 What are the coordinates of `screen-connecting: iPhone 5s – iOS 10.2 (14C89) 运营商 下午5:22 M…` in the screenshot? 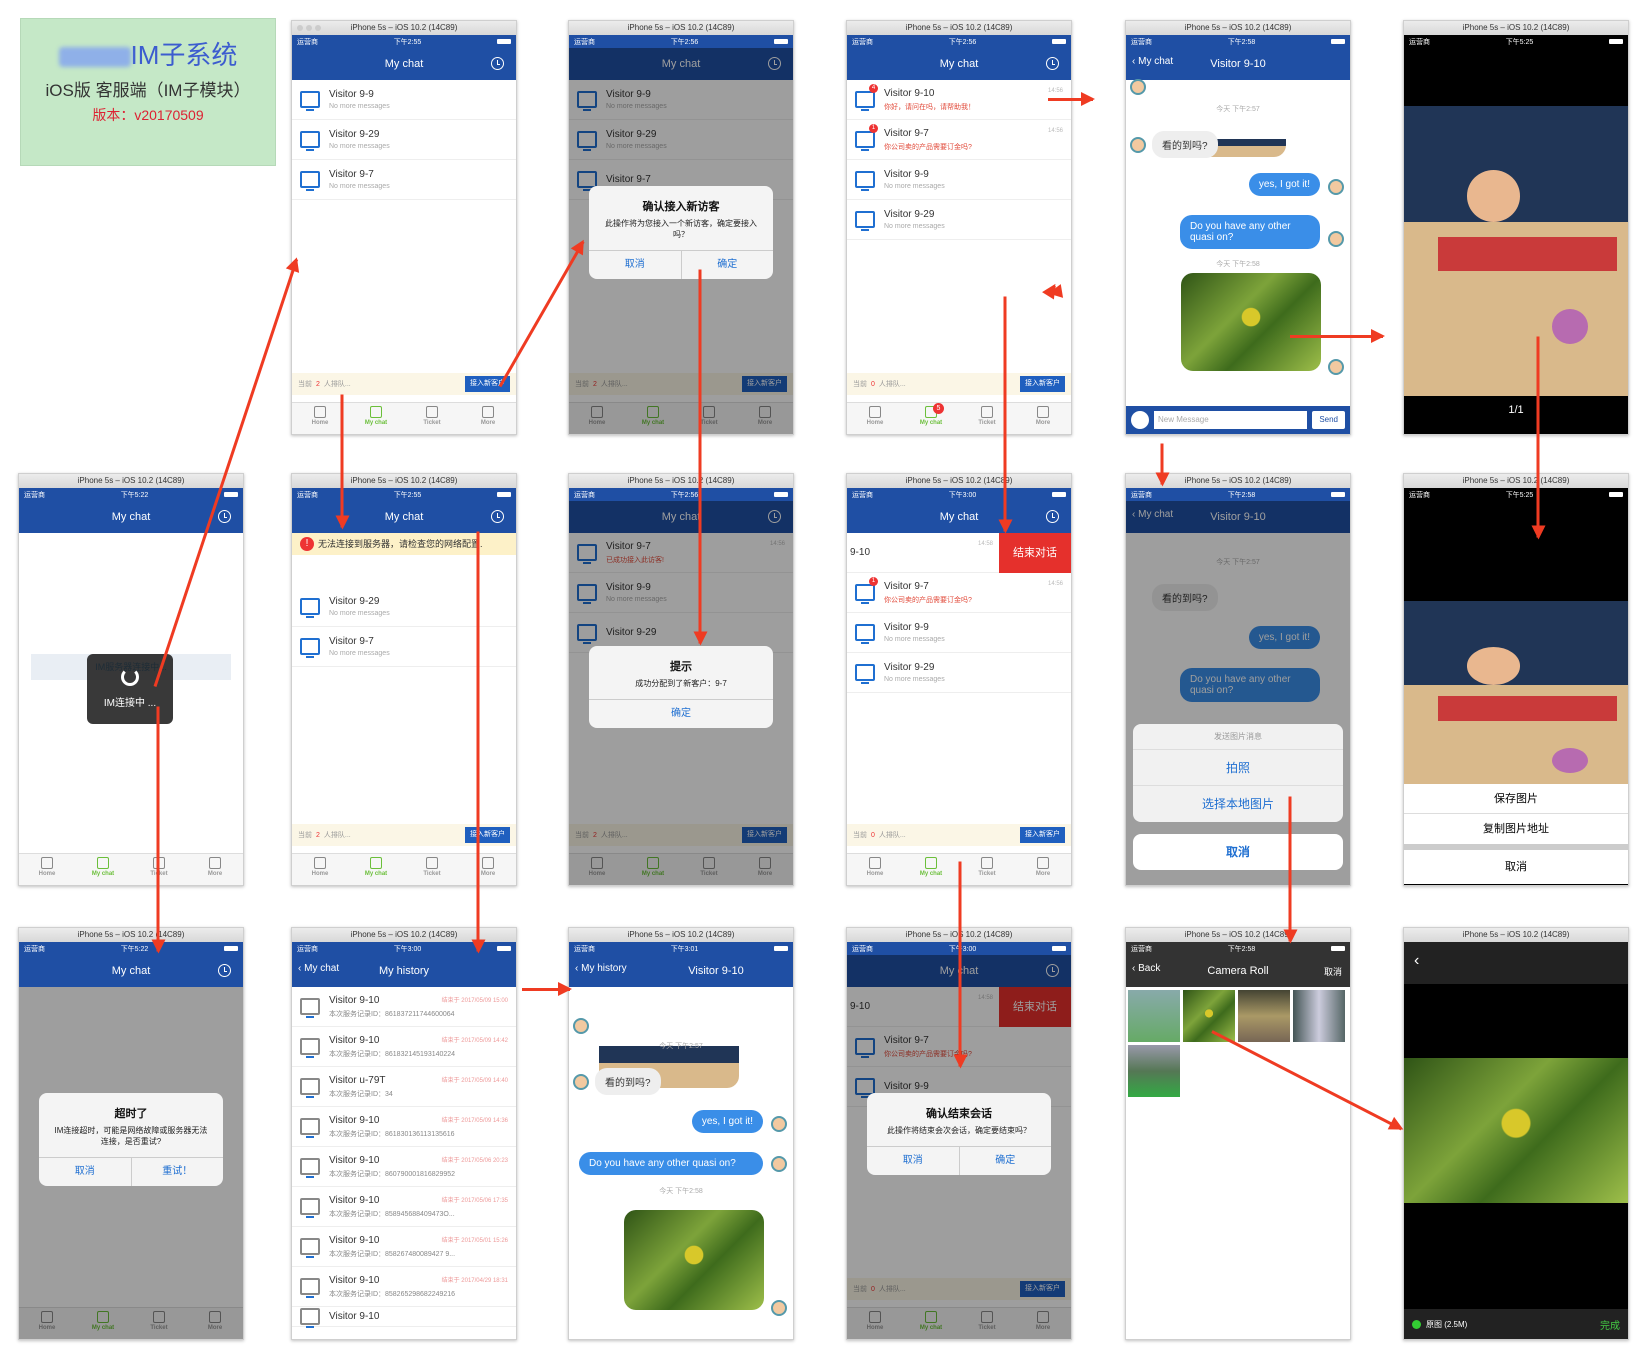 It's located at (131, 679).